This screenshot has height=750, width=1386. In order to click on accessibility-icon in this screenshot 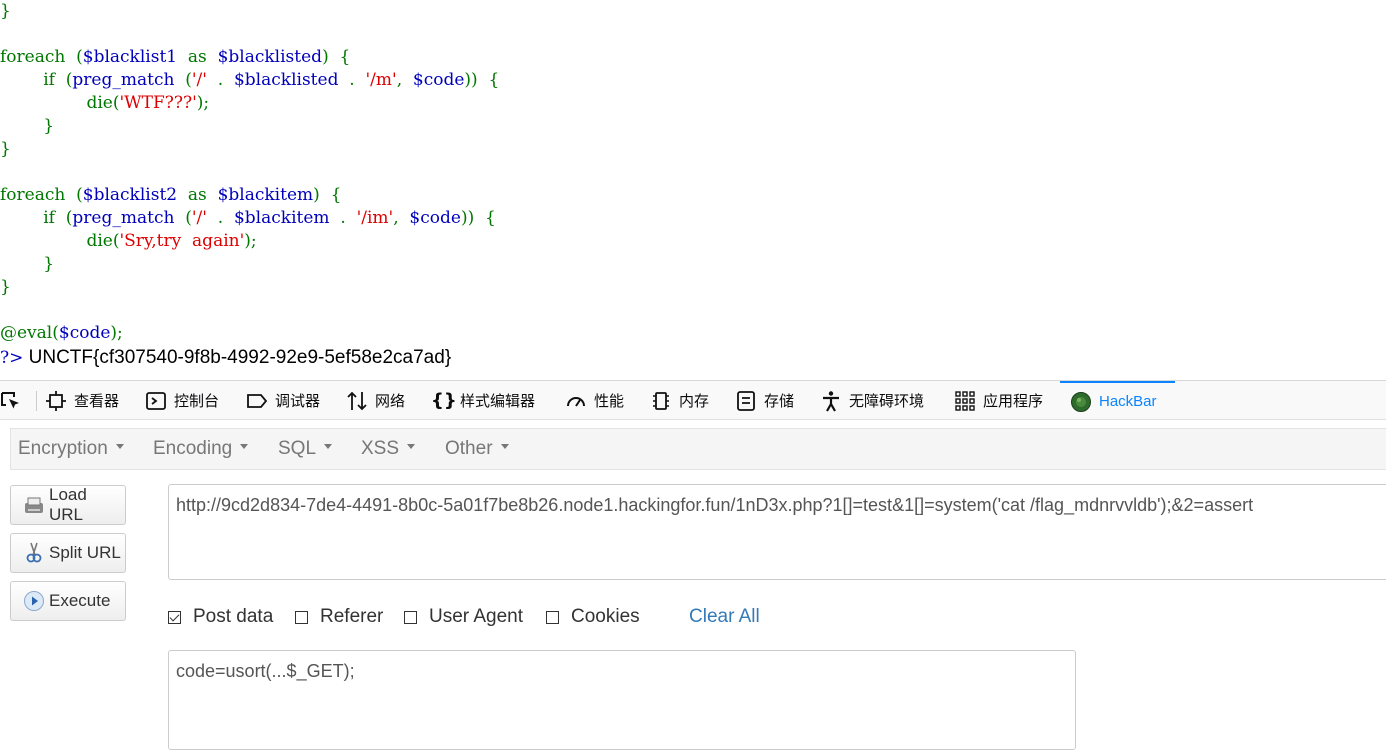, I will do `click(831, 401)`.